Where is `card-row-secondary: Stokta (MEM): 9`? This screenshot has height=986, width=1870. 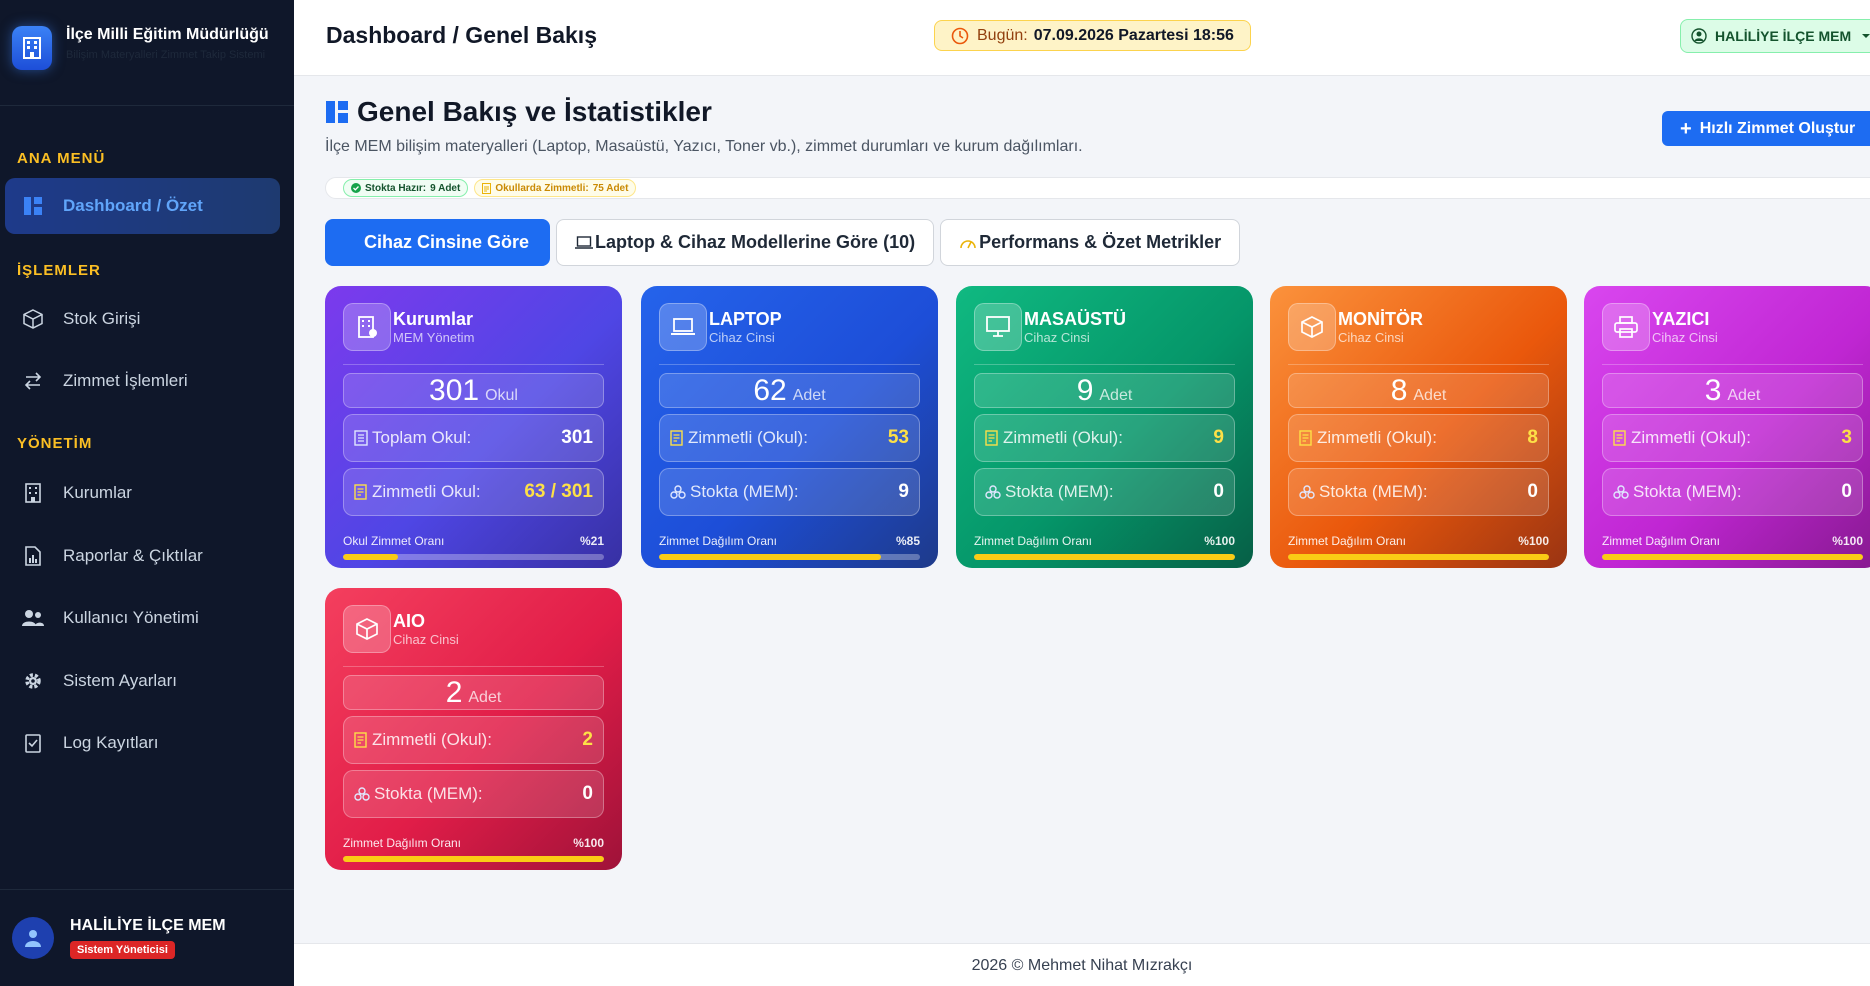 card-row-secondary: Stokta (MEM): 9 is located at coordinates (789, 492).